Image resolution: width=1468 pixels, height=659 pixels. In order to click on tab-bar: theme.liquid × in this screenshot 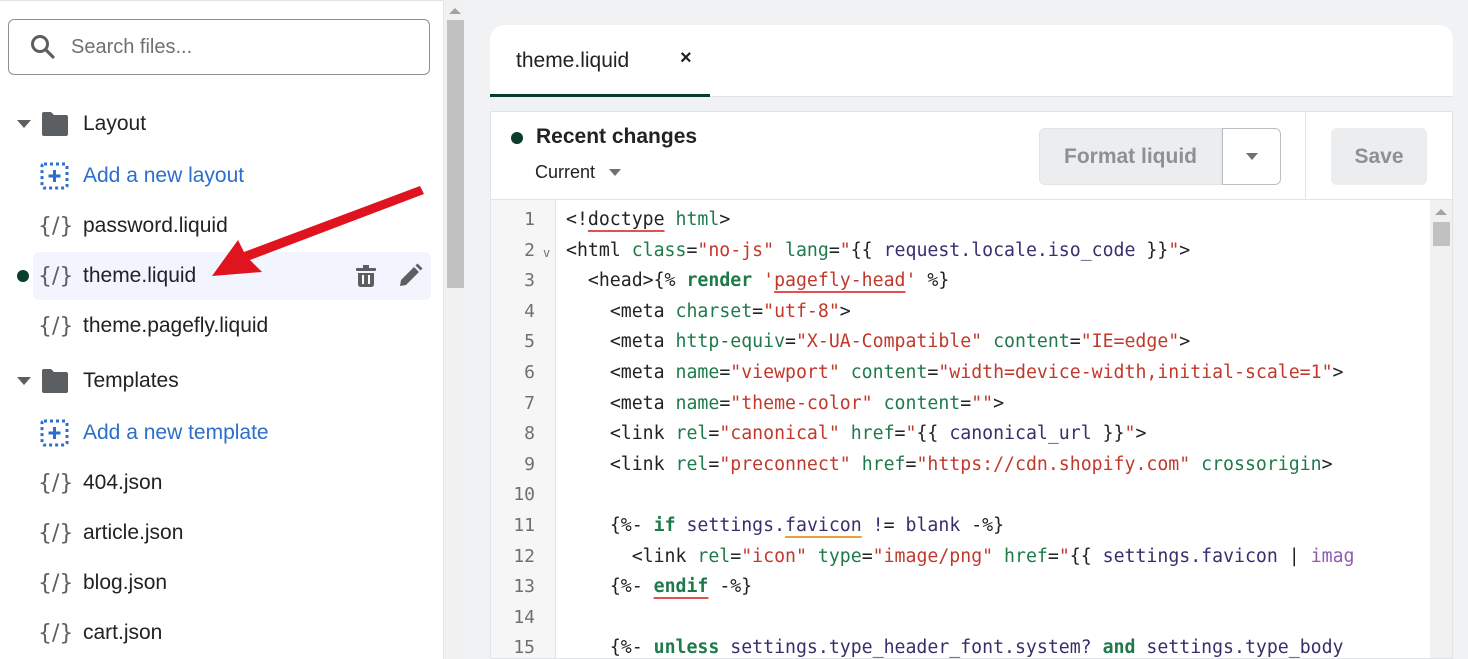, I will do `click(971, 61)`.